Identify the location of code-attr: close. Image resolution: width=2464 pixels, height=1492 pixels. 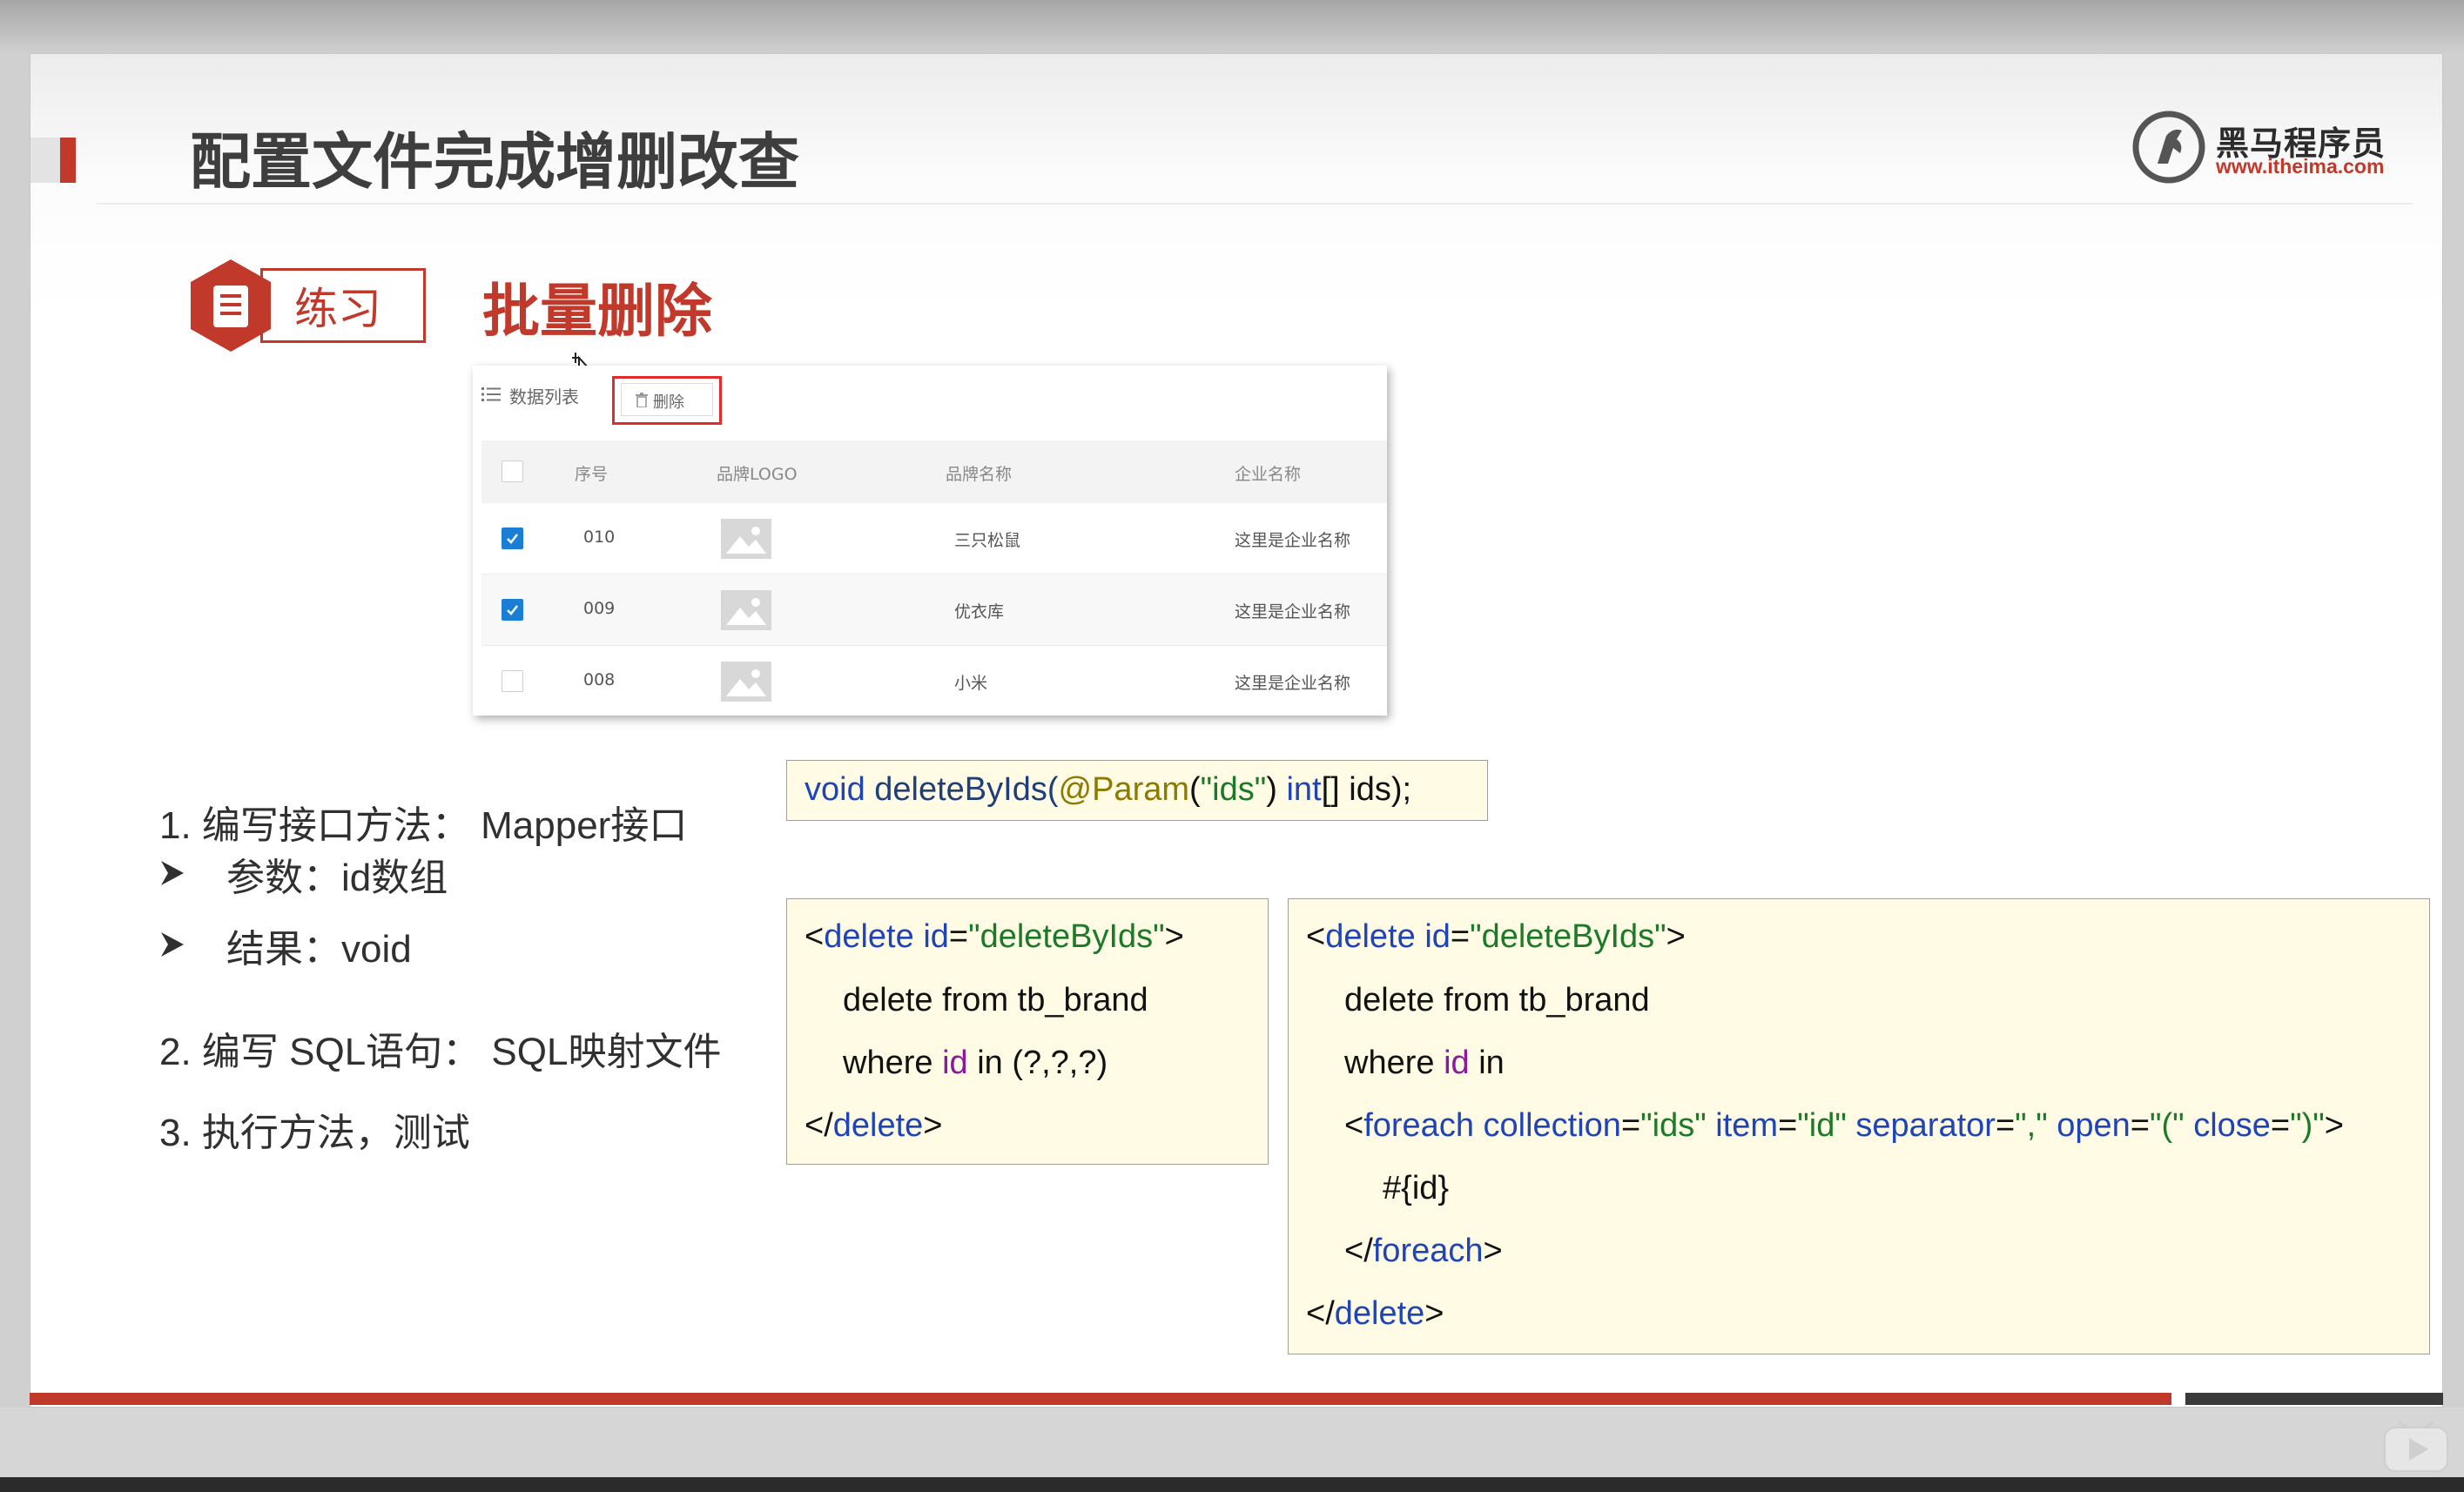
(2232, 1125).